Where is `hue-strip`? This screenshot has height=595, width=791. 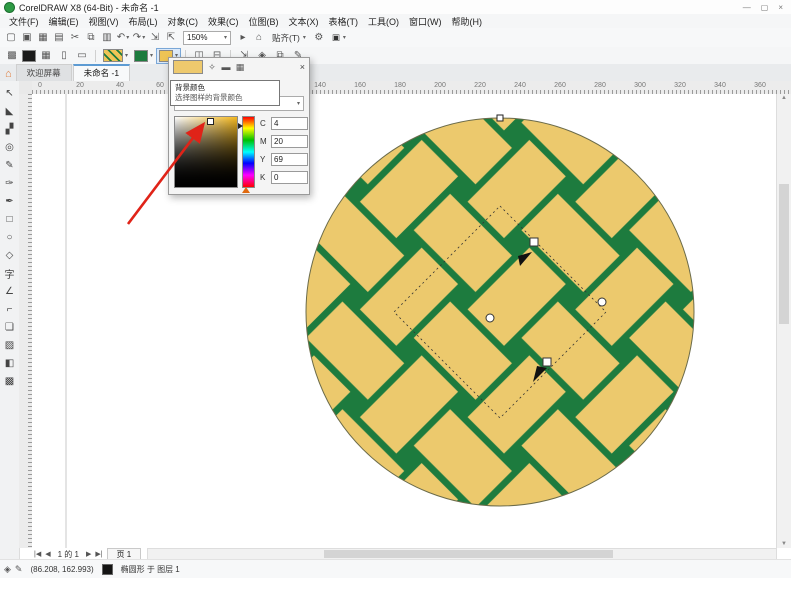 hue-strip is located at coordinates (246, 154).